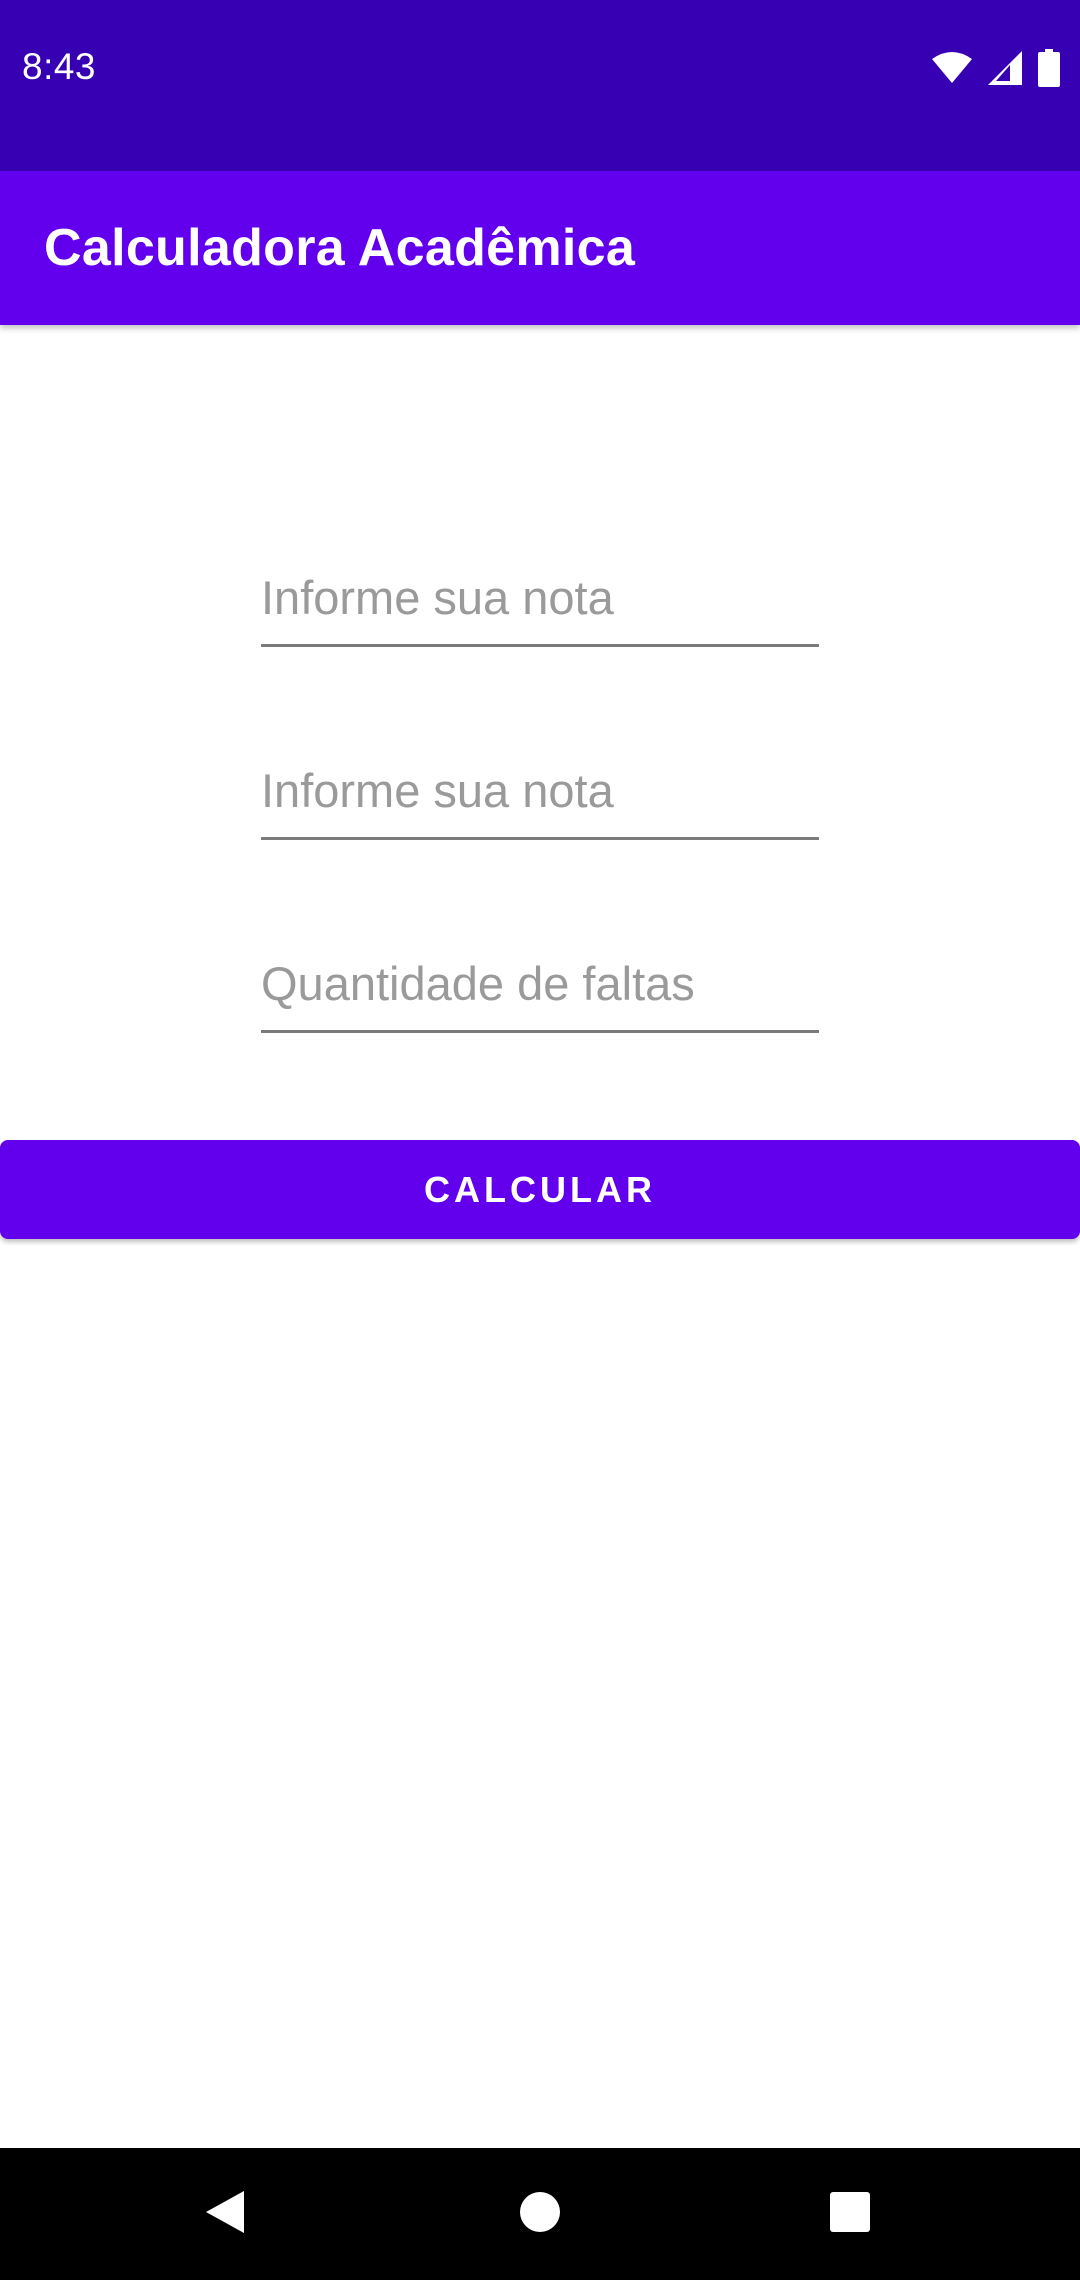 This screenshot has height=2280, width=1080. I want to click on home-icon, so click(540, 2214).